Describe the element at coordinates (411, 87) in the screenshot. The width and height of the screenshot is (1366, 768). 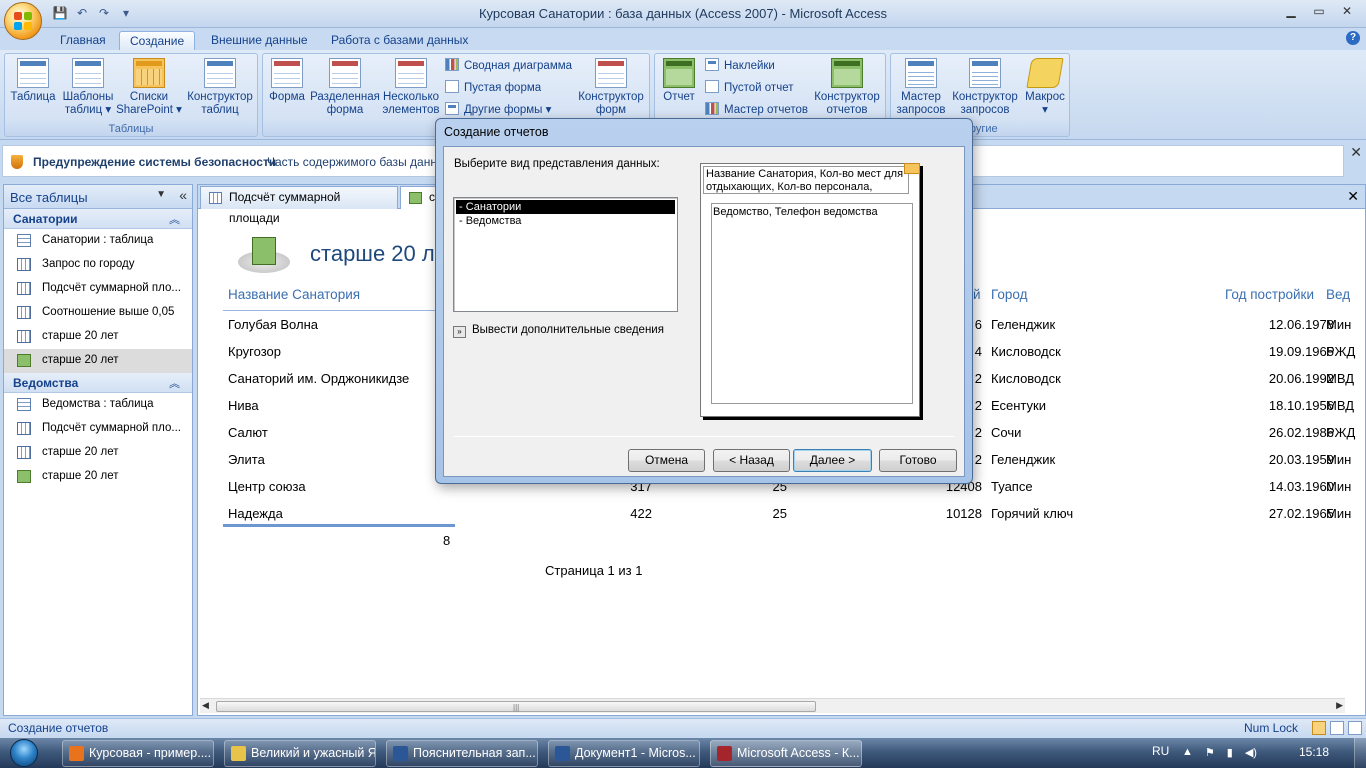
I see `multiple-items-button: Несколько элементов` at that location.